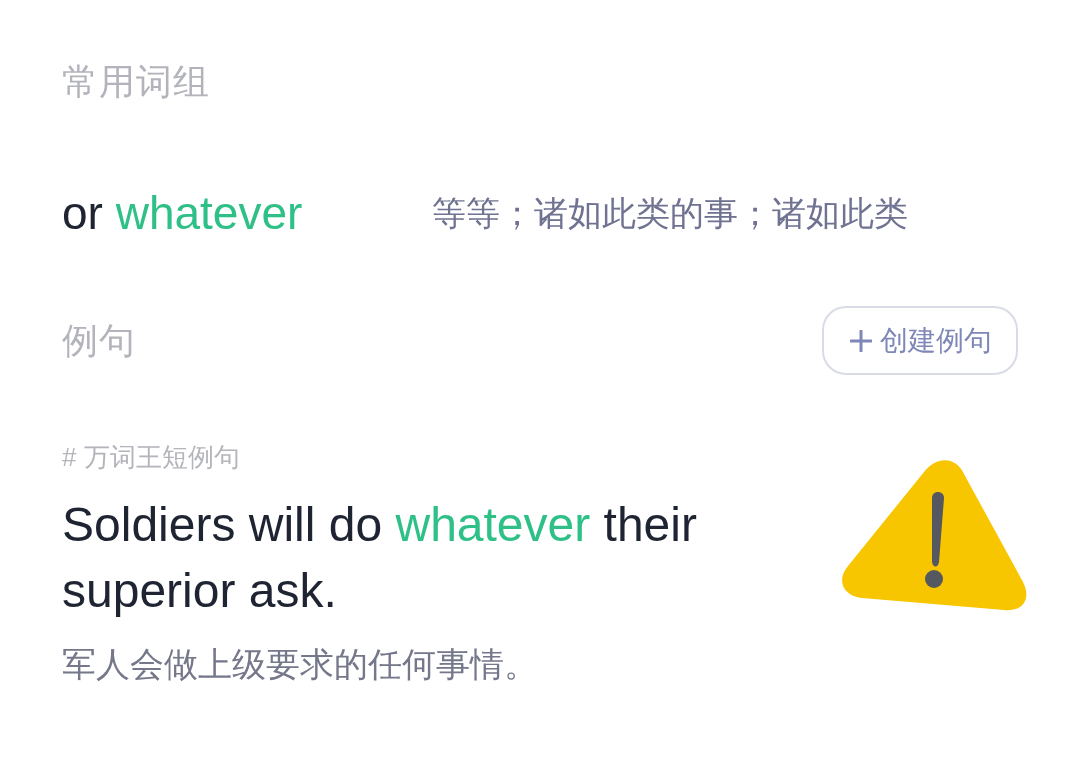 The height and width of the screenshot is (772, 1079). I want to click on example-sentence: Soldiers will do whatever their superior ask., so click(380, 558).